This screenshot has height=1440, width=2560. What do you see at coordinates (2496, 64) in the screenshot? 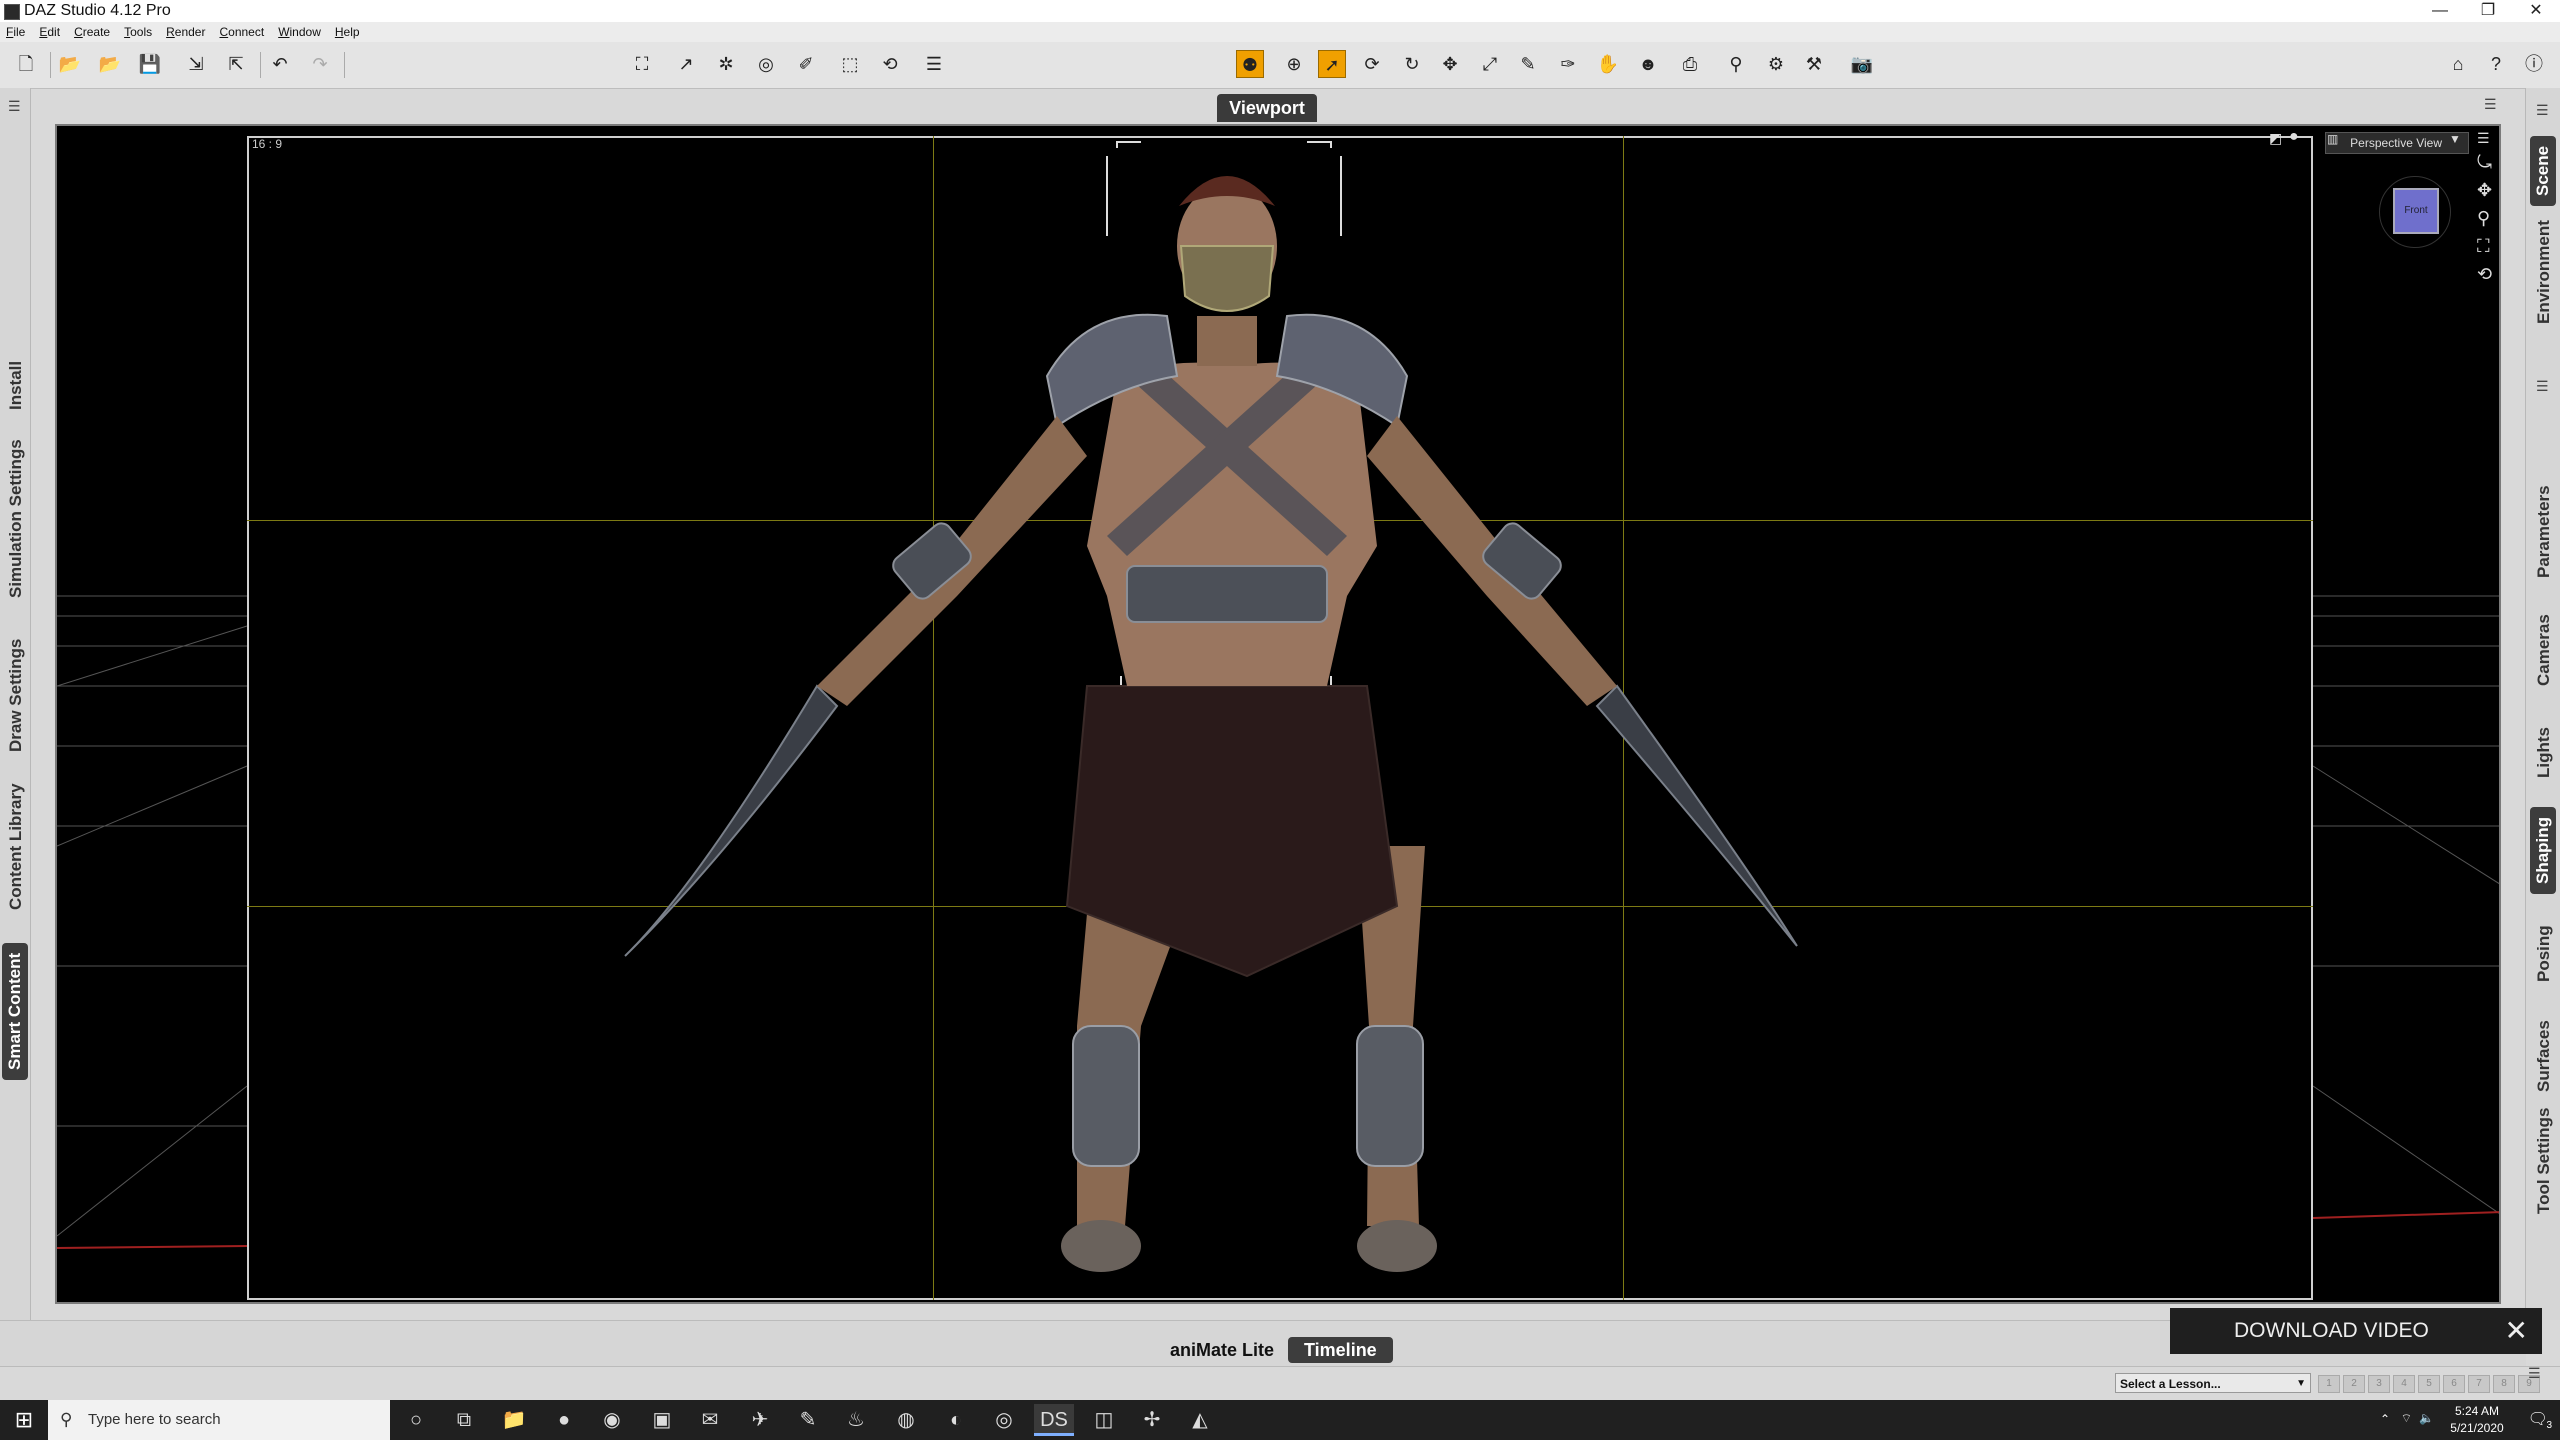
I see `tips-icon: ?` at bounding box center [2496, 64].